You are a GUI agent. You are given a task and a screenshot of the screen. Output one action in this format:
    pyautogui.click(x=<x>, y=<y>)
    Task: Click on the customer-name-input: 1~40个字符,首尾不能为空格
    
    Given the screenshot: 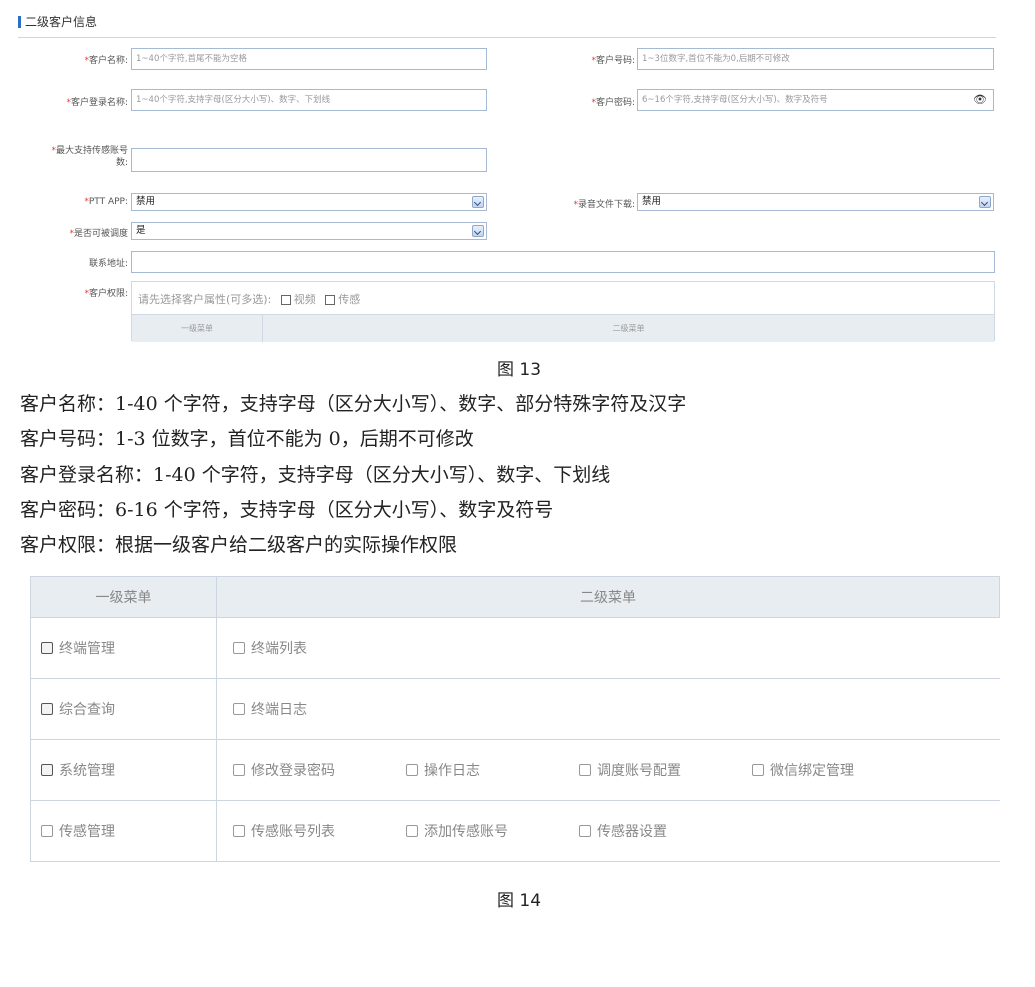 What is the action you would take?
    pyautogui.click(x=309, y=59)
    